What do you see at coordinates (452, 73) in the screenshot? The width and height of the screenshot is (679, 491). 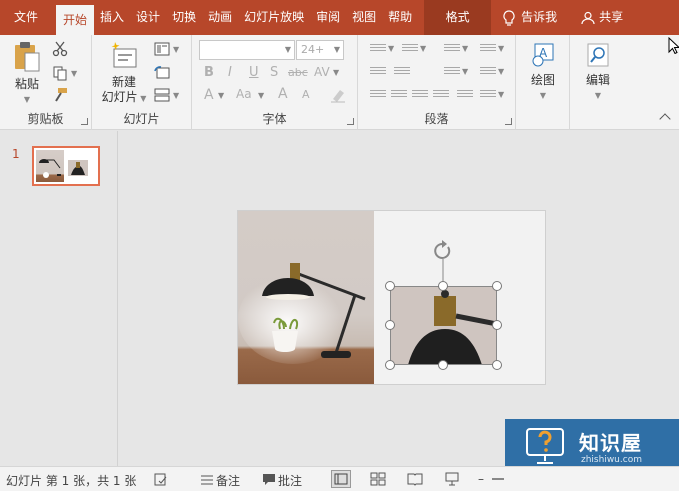 I see `columns-icon` at bounding box center [452, 73].